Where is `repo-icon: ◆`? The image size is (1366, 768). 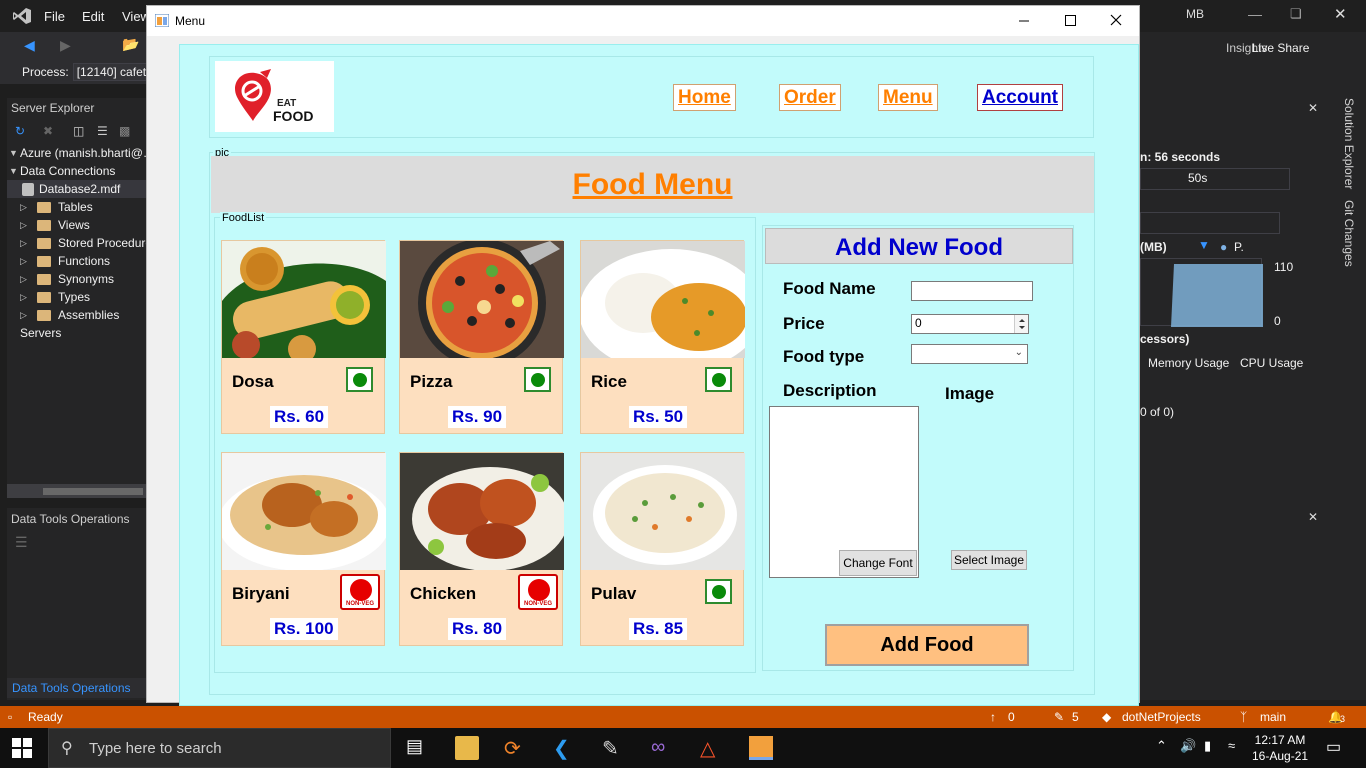 repo-icon: ◆ is located at coordinates (1106, 717).